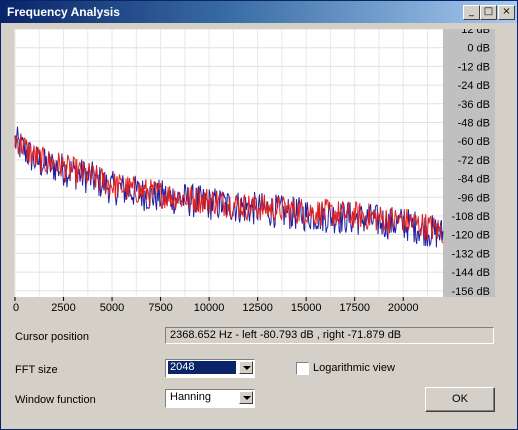 Image resolution: width=518 pixels, height=430 pixels. I want to click on y-tick-label: -132 dB, so click(470, 254).